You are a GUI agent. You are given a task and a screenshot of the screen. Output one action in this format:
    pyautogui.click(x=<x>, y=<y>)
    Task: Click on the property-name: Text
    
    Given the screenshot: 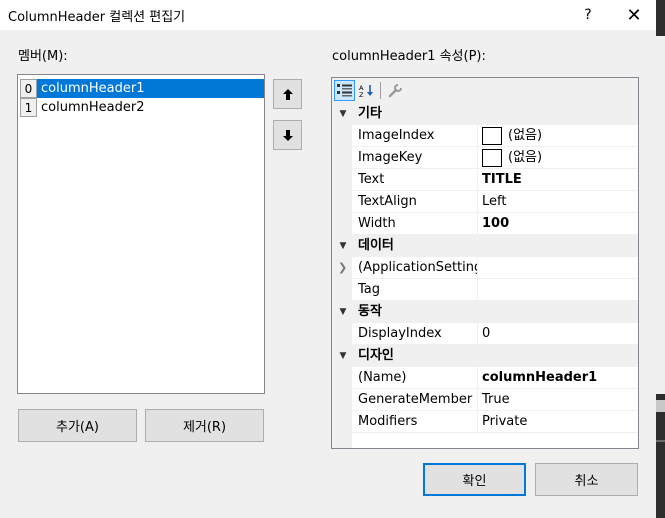 What is the action you would take?
    pyautogui.click(x=414, y=180)
    